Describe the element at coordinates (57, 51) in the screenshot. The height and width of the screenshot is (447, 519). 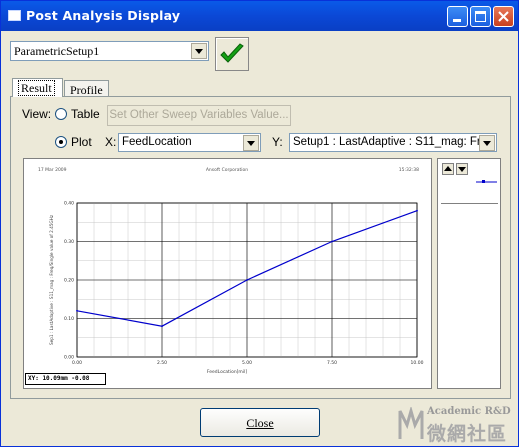
I see `setup-select-value: ParametricSetup1` at that location.